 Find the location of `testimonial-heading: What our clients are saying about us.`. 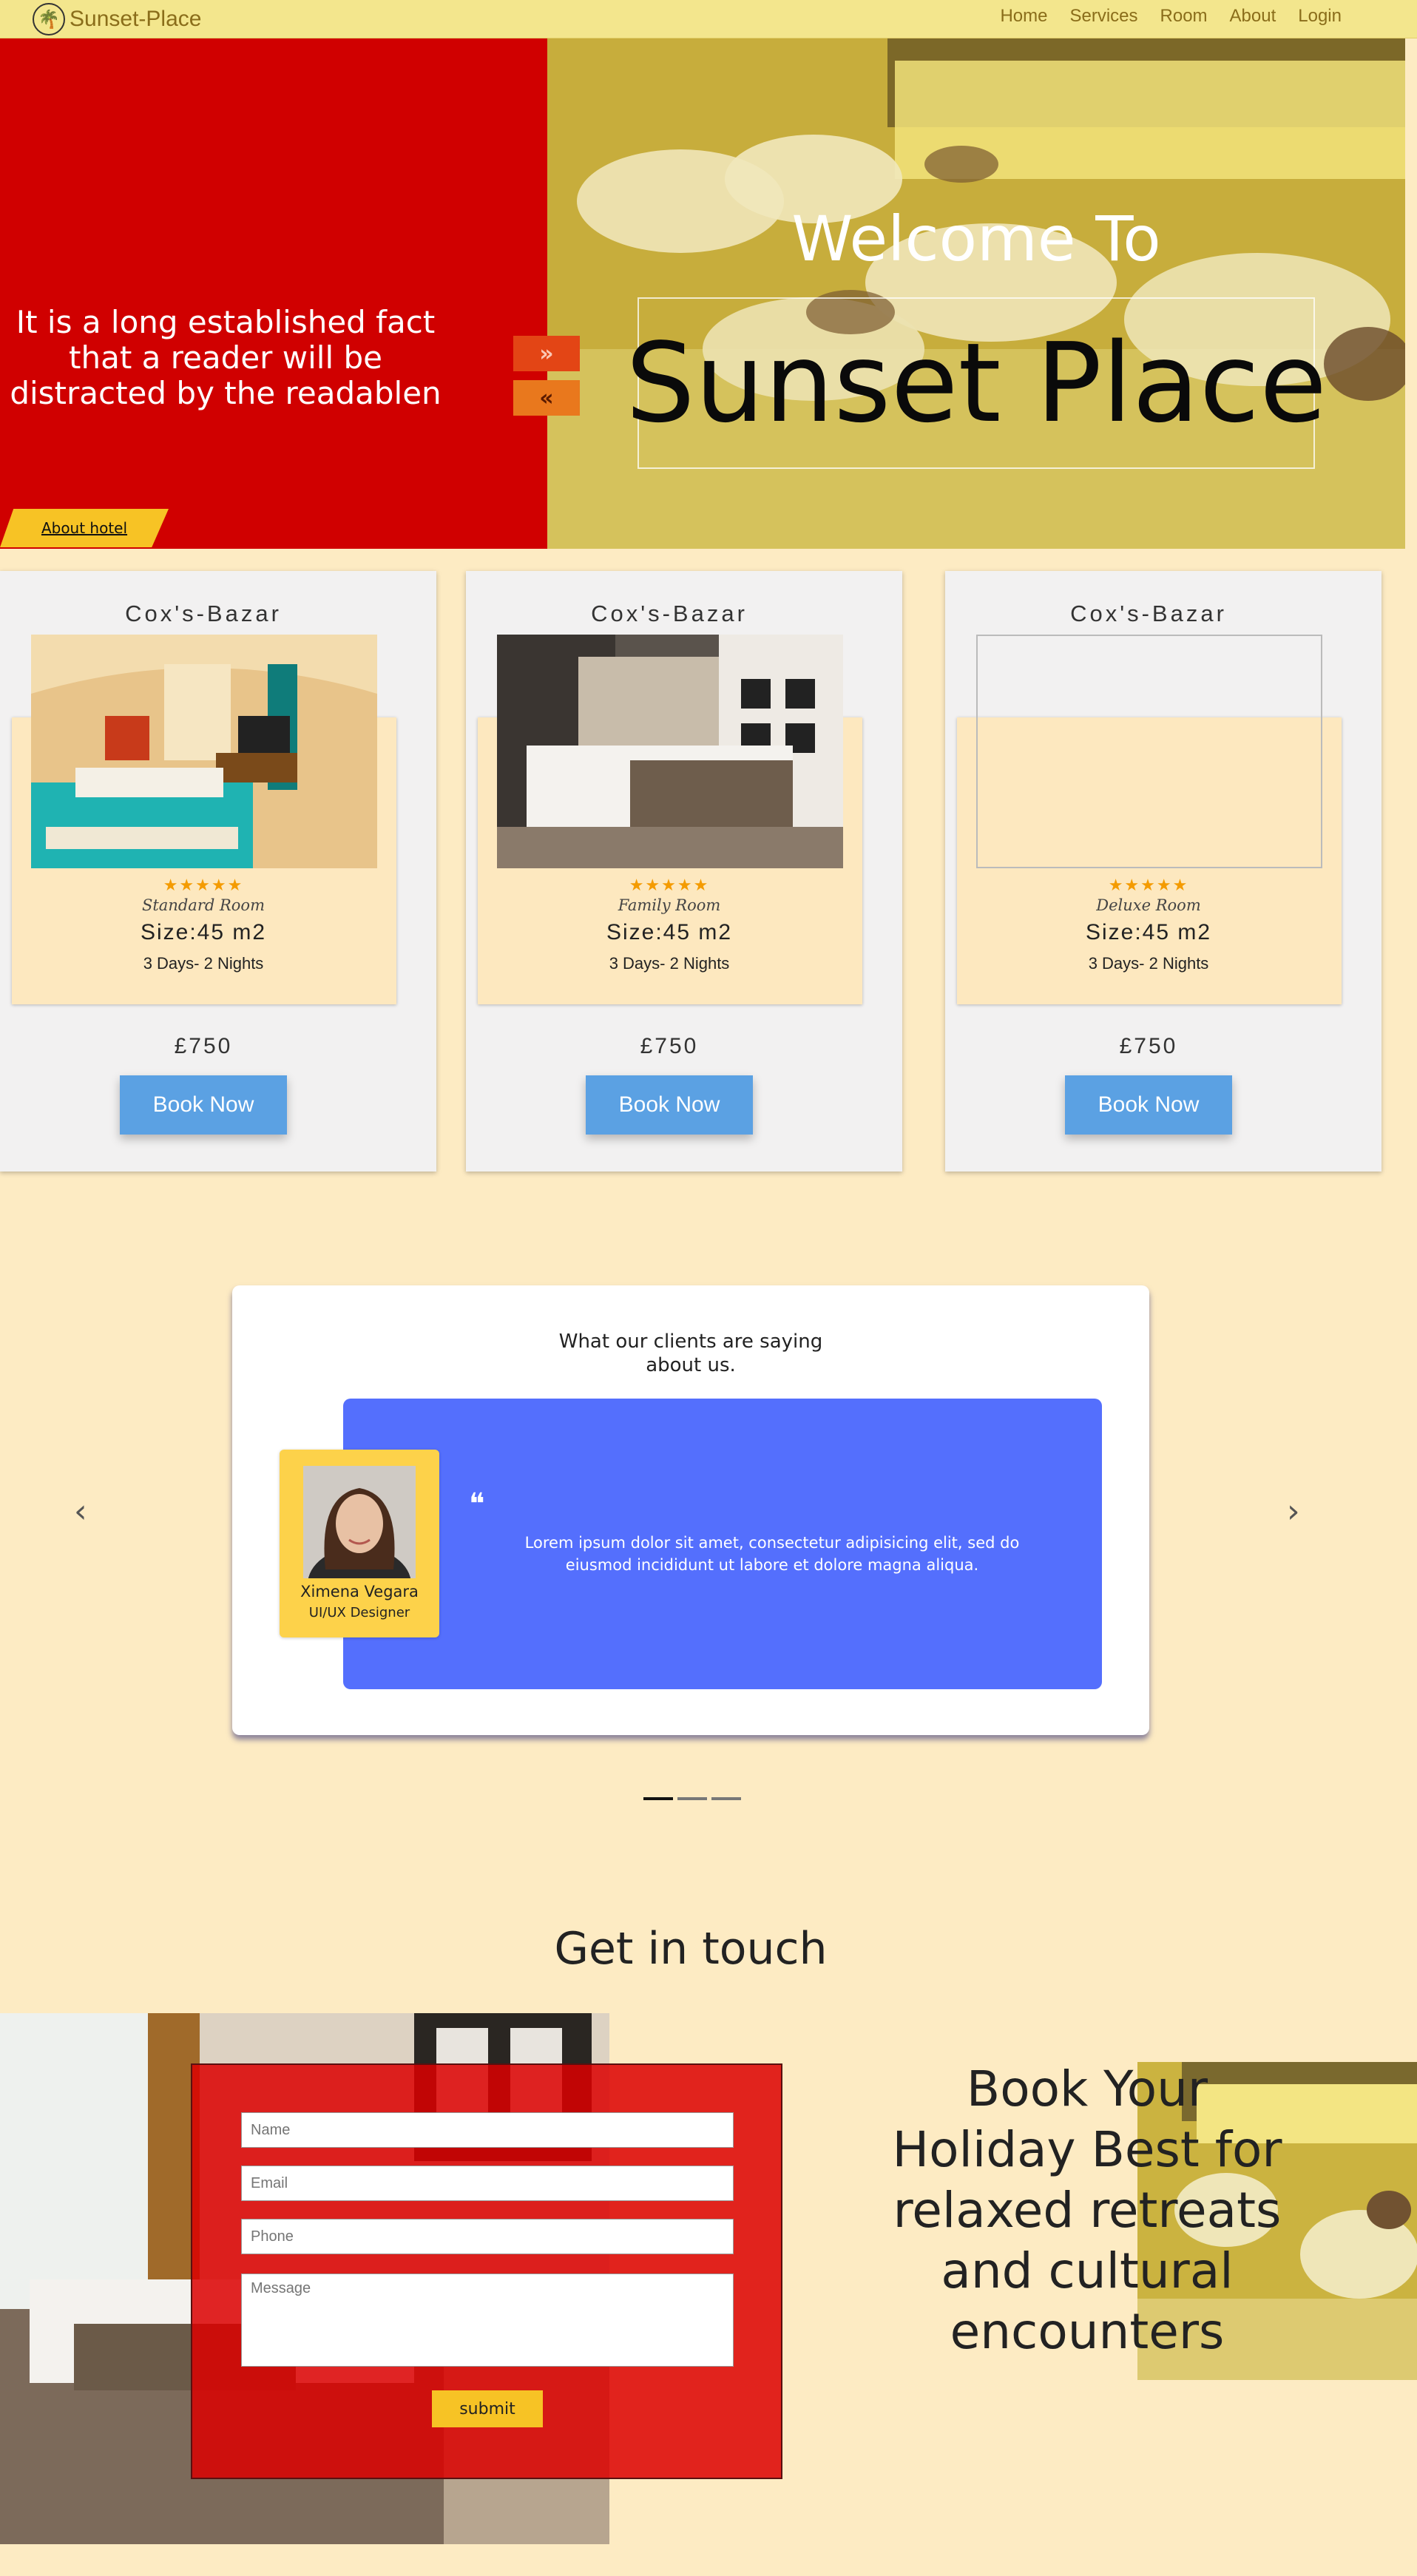

testimonial-heading: What our clients are saying about us. is located at coordinates (690, 1353).